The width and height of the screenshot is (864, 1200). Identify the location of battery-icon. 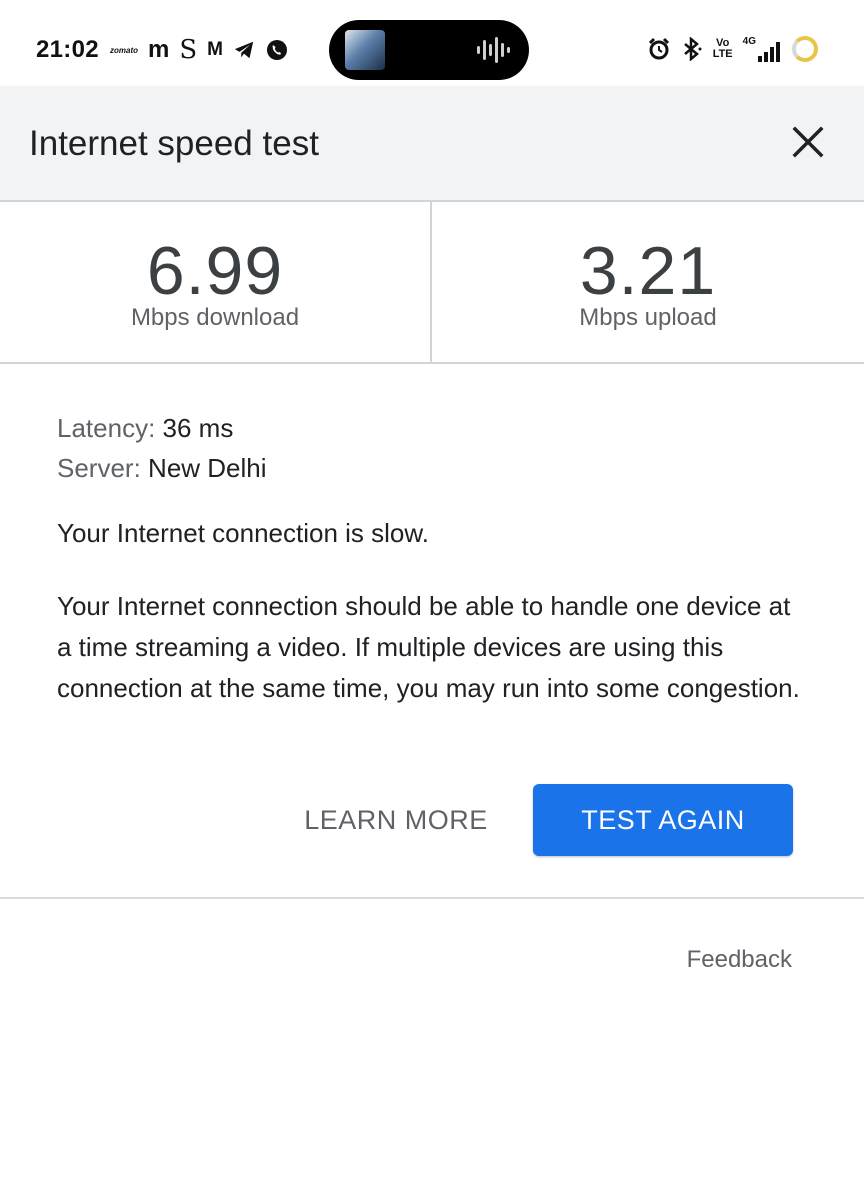
(805, 49).